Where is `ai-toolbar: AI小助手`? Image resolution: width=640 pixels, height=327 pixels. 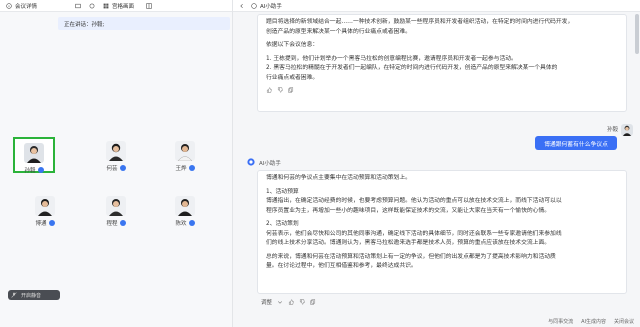 ai-toolbar: AI小助手 is located at coordinates (436, 6).